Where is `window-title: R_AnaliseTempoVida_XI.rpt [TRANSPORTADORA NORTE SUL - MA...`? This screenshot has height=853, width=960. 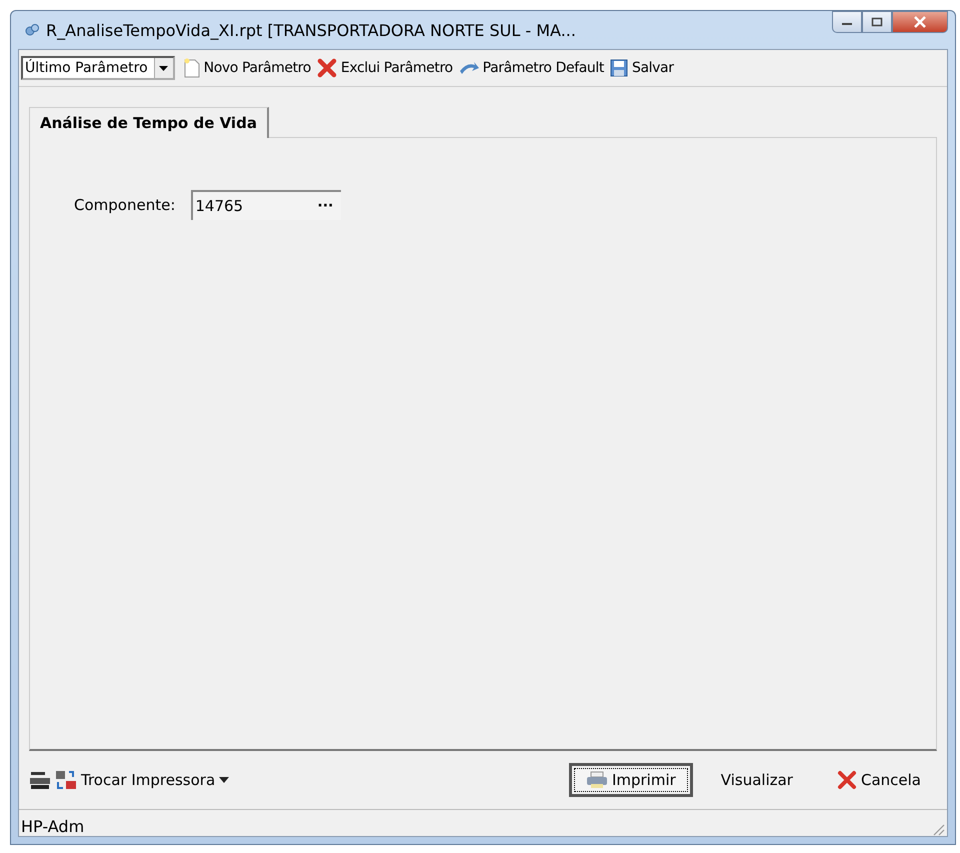 window-title: R_AnaliseTempoVida_XI.rpt [TRANSPORTADORA NORTE SUL - MA... is located at coordinates (311, 30).